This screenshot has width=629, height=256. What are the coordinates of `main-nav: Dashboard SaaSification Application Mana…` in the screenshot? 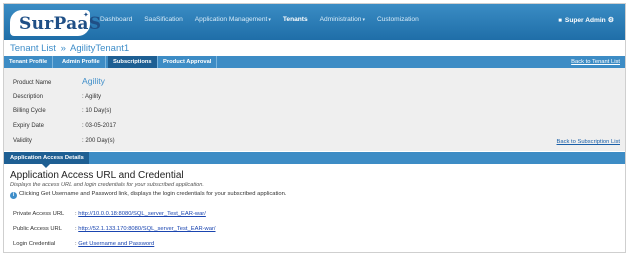 It's located at (265, 19).